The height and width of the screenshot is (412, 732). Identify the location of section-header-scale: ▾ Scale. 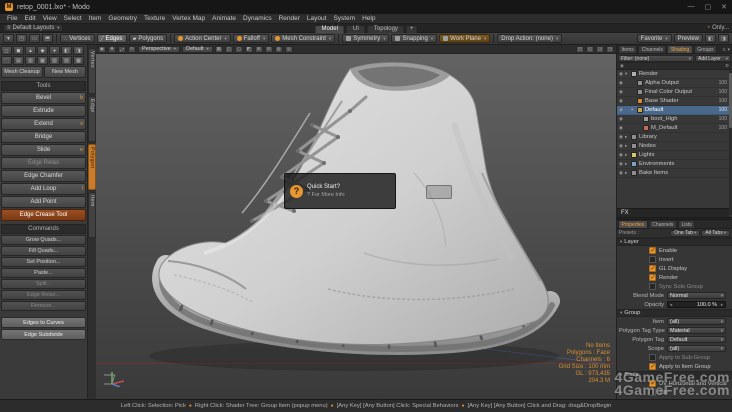
(674, 375).